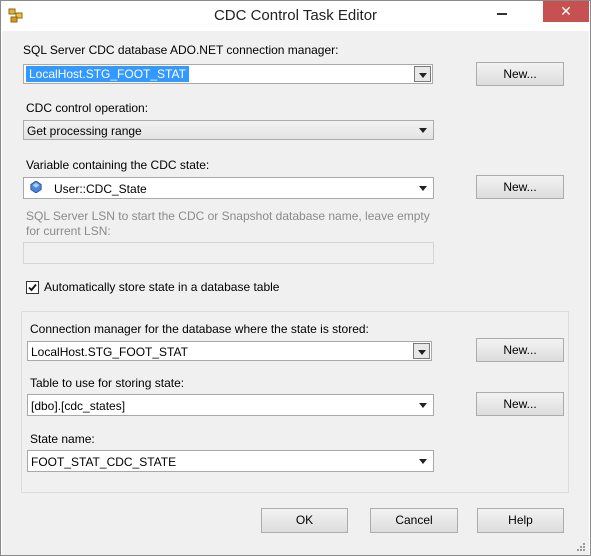 The height and width of the screenshot is (556, 591). What do you see at coordinates (228, 130) in the screenshot?
I see `cdc-operation-combo: Get processing range` at bounding box center [228, 130].